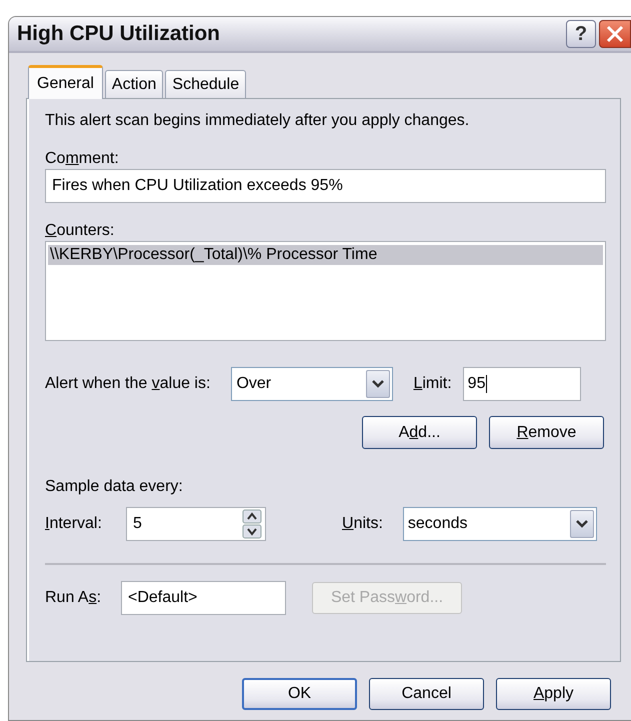 The width and height of the screenshot is (631, 721). Describe the element at coordinates (134, 84) in the screenshot. I see `tab: Action` at that location.